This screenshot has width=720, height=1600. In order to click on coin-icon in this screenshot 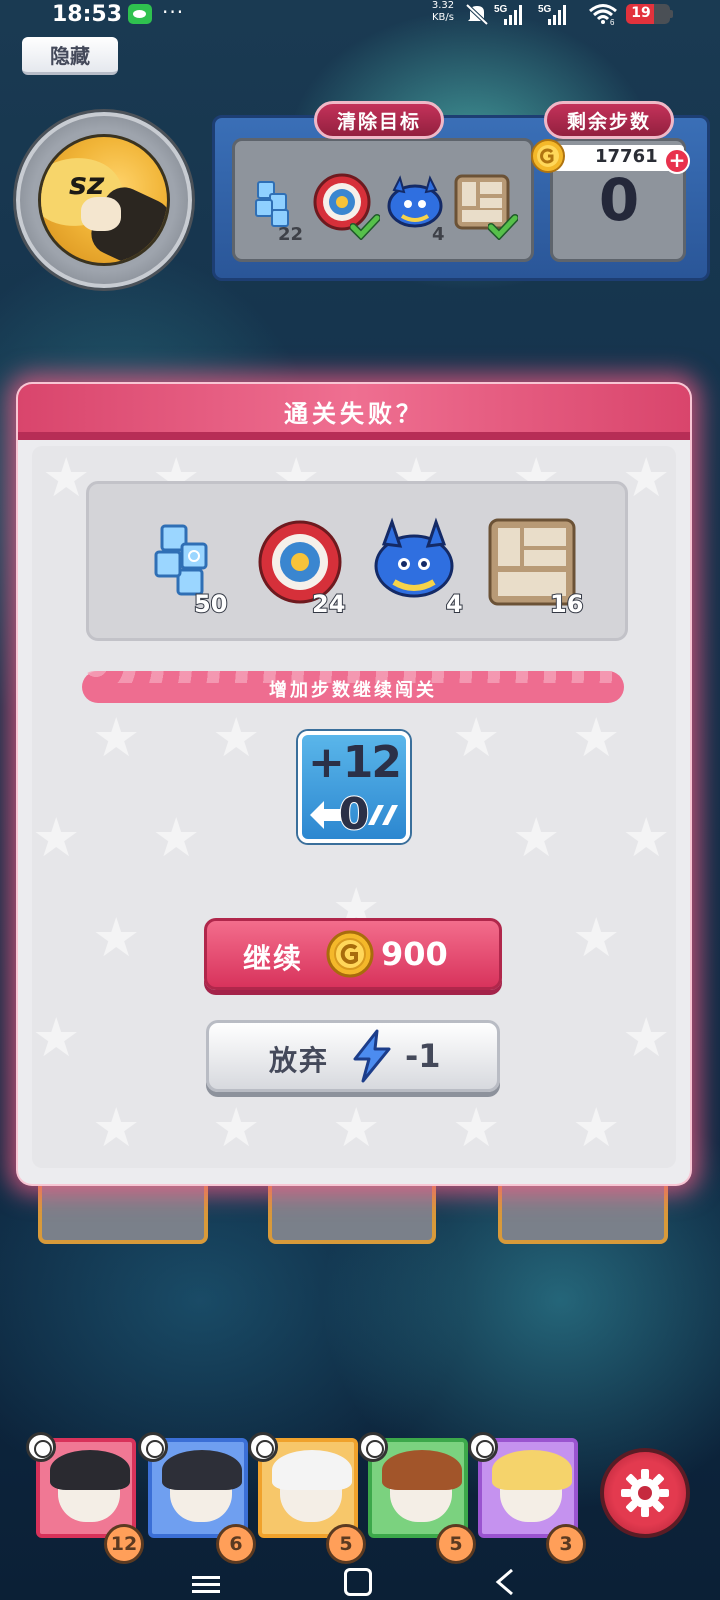, I will do `click(350, 954)`.